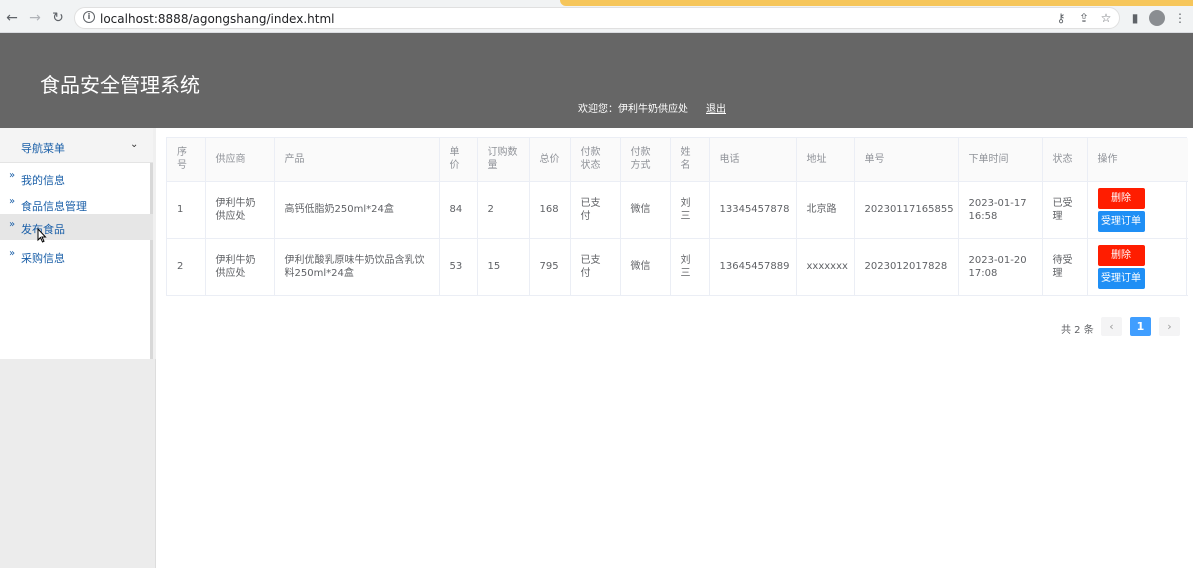 The image size is (1193, 568). Describe the element at coordinates (78, 463) in the screenshot. I see `sidebar-empty-area` at that location.